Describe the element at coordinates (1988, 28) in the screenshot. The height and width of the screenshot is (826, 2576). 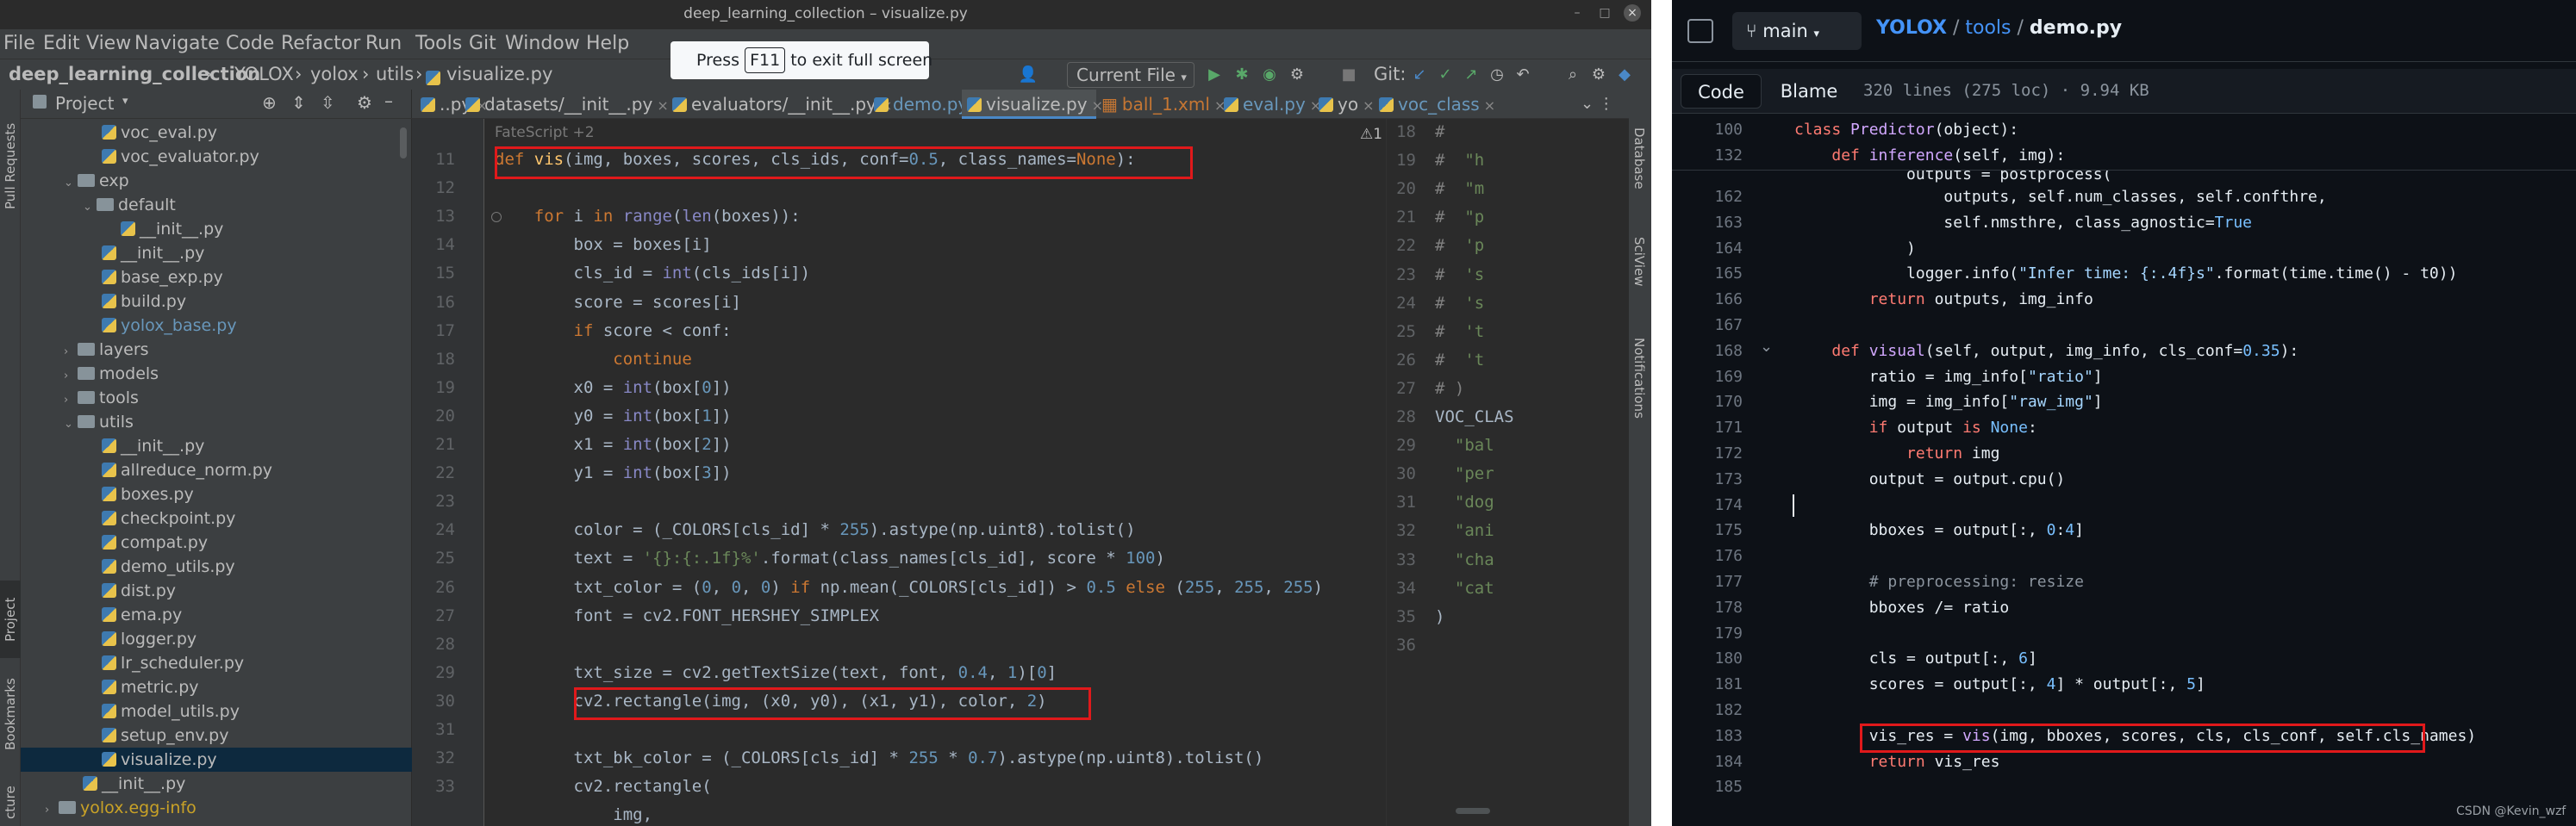
I see `path-folder-link: tools` at that location.